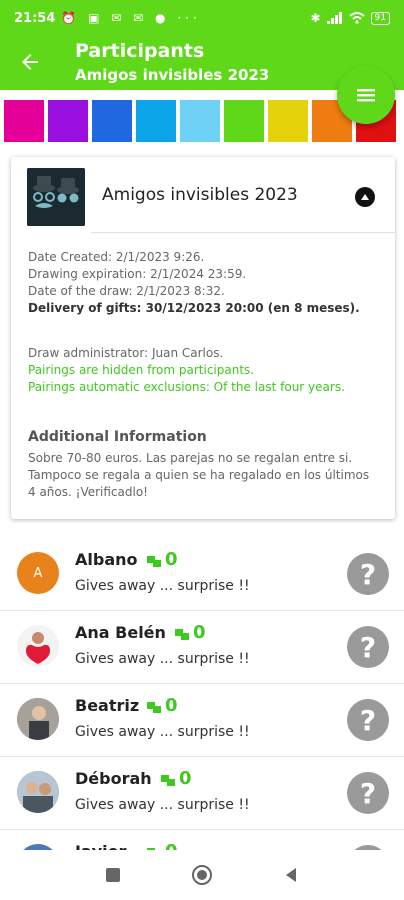  What do you see at coordinates (140, 51) in the screenshot?
I see `page-title: Participants` at bounding box center [140, 51].